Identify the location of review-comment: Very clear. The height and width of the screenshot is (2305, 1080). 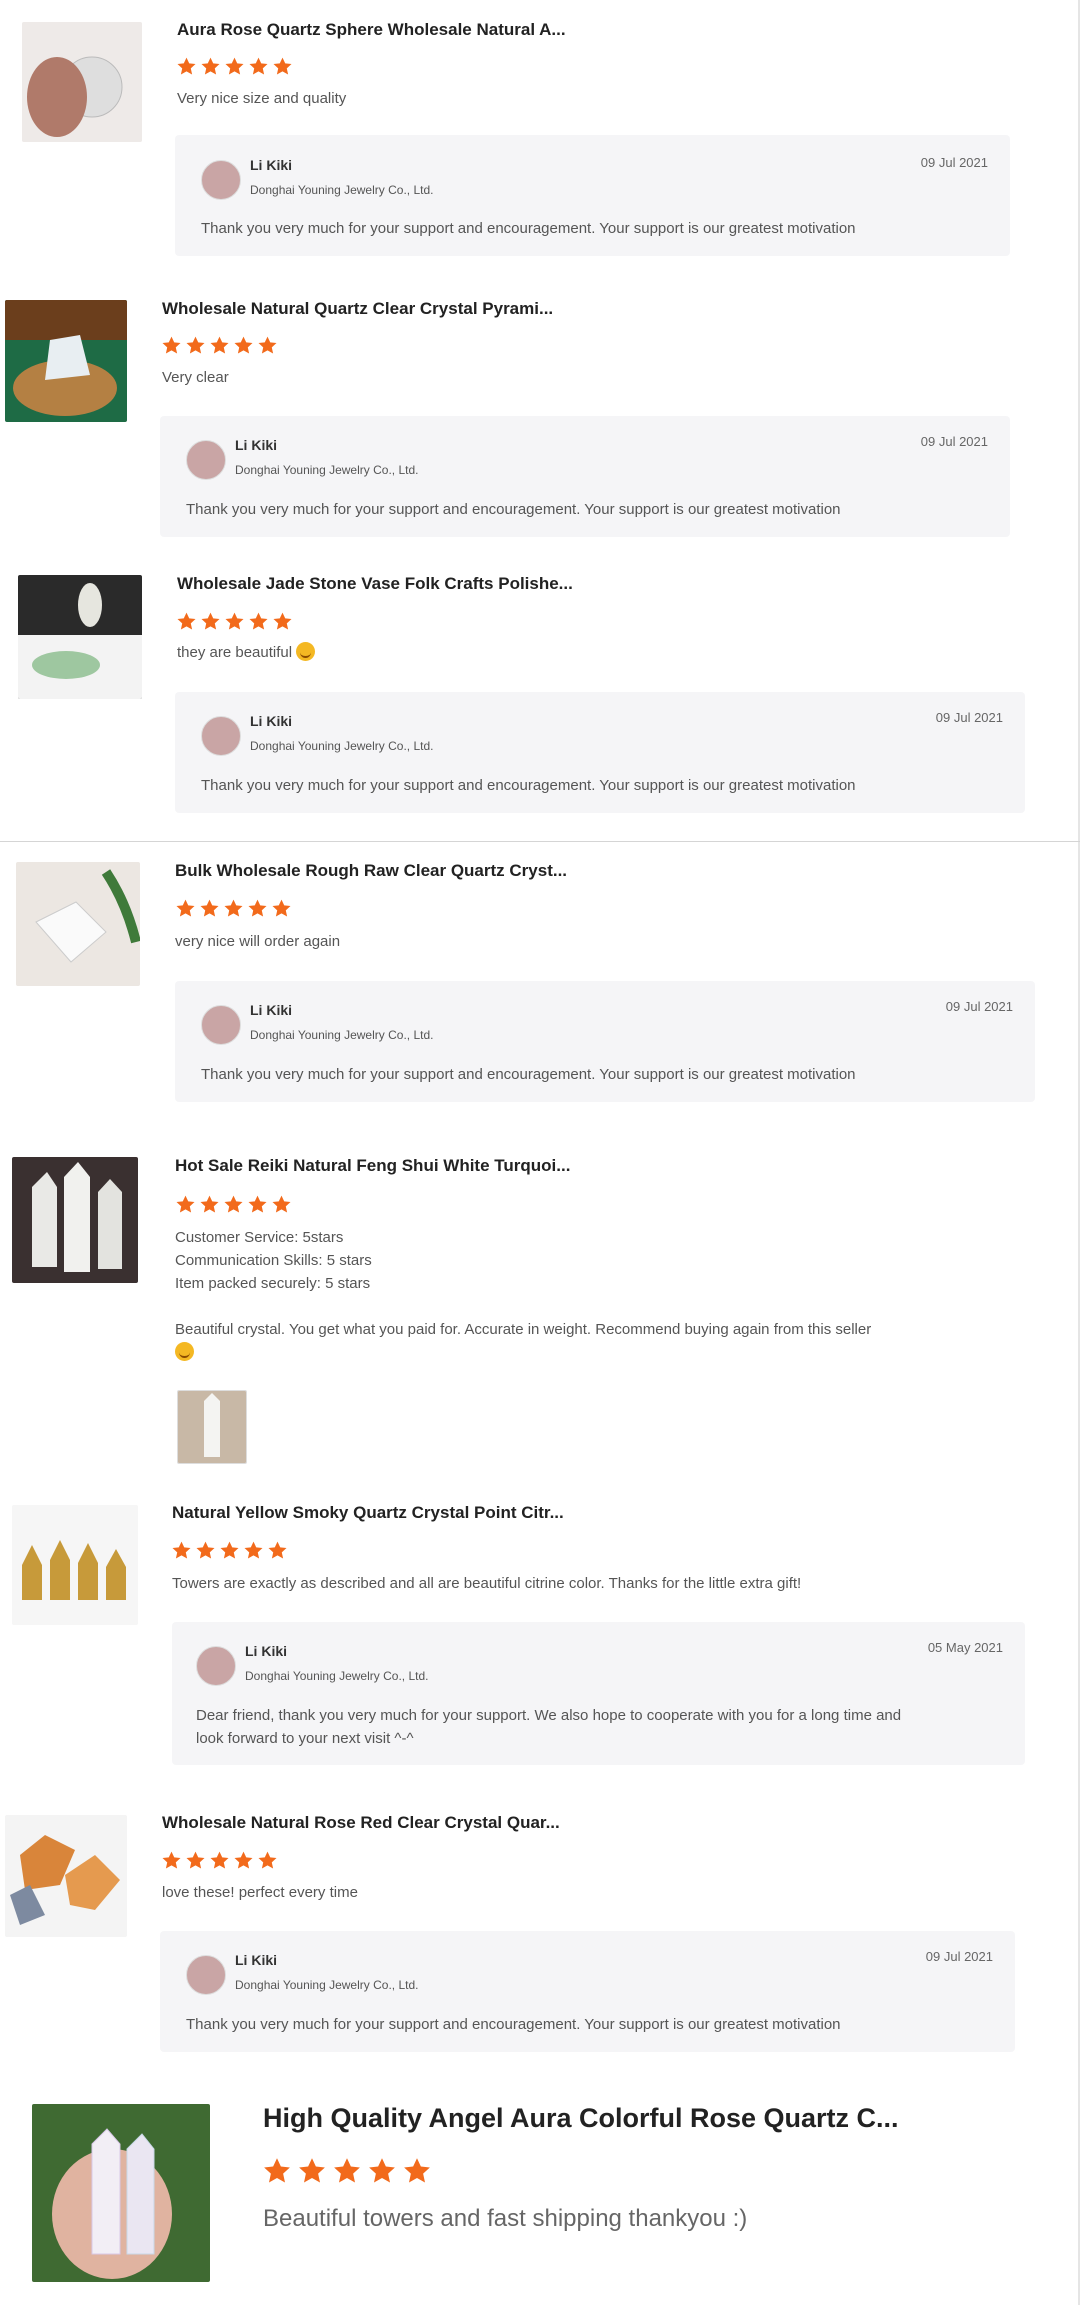
(195, 377).